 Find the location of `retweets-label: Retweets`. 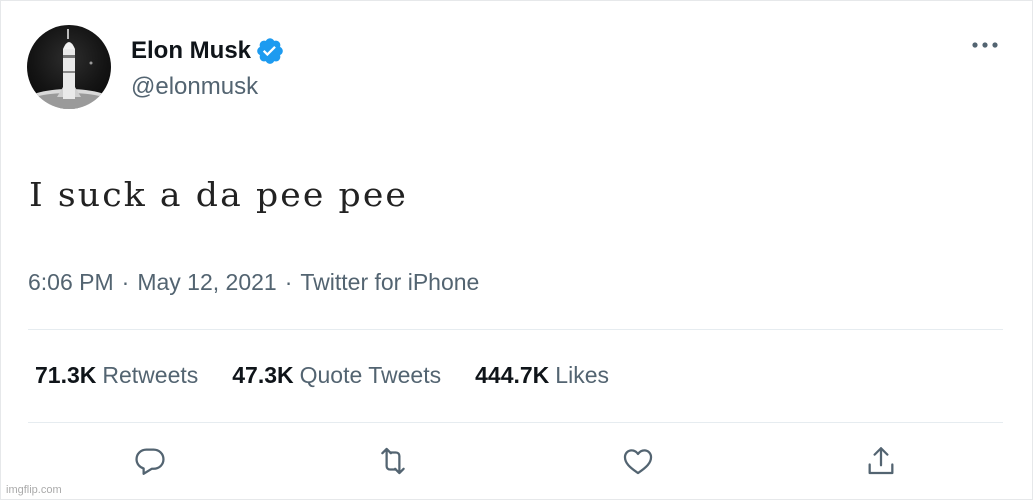

retweets-label: Retweets is located at coordinates (150, 375).